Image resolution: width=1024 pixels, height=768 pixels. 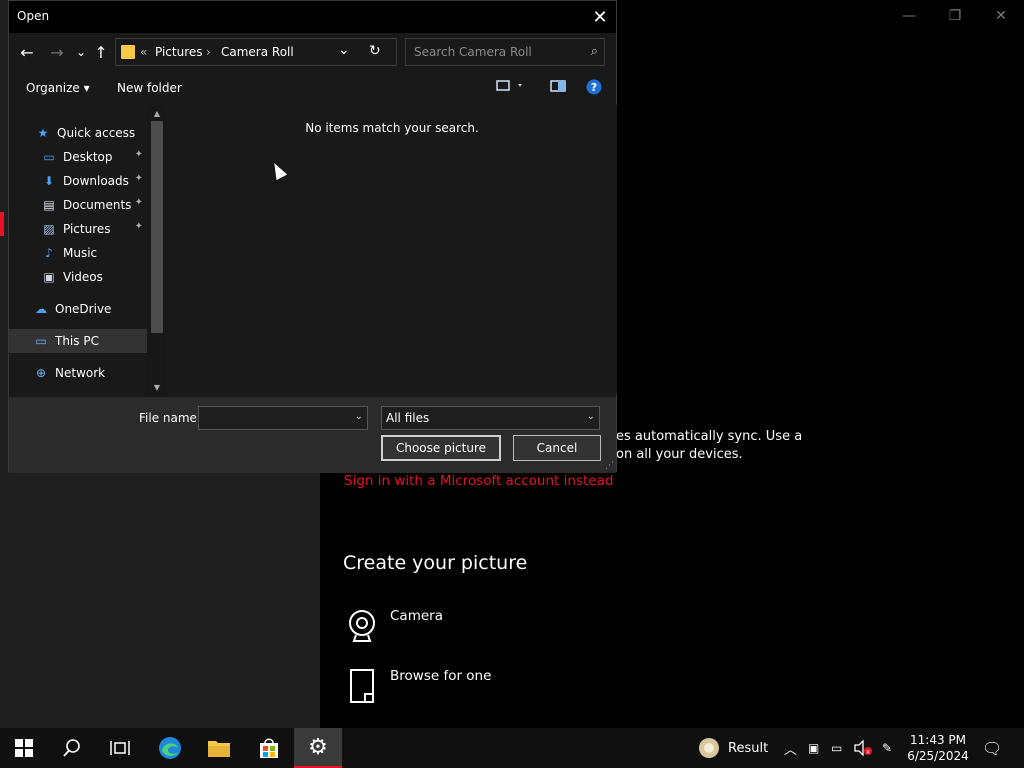 What do you see at coordinates (813, 748) in the screenshot?
I see `meet-now-icon: ▣` at bounding box center [813, 748].